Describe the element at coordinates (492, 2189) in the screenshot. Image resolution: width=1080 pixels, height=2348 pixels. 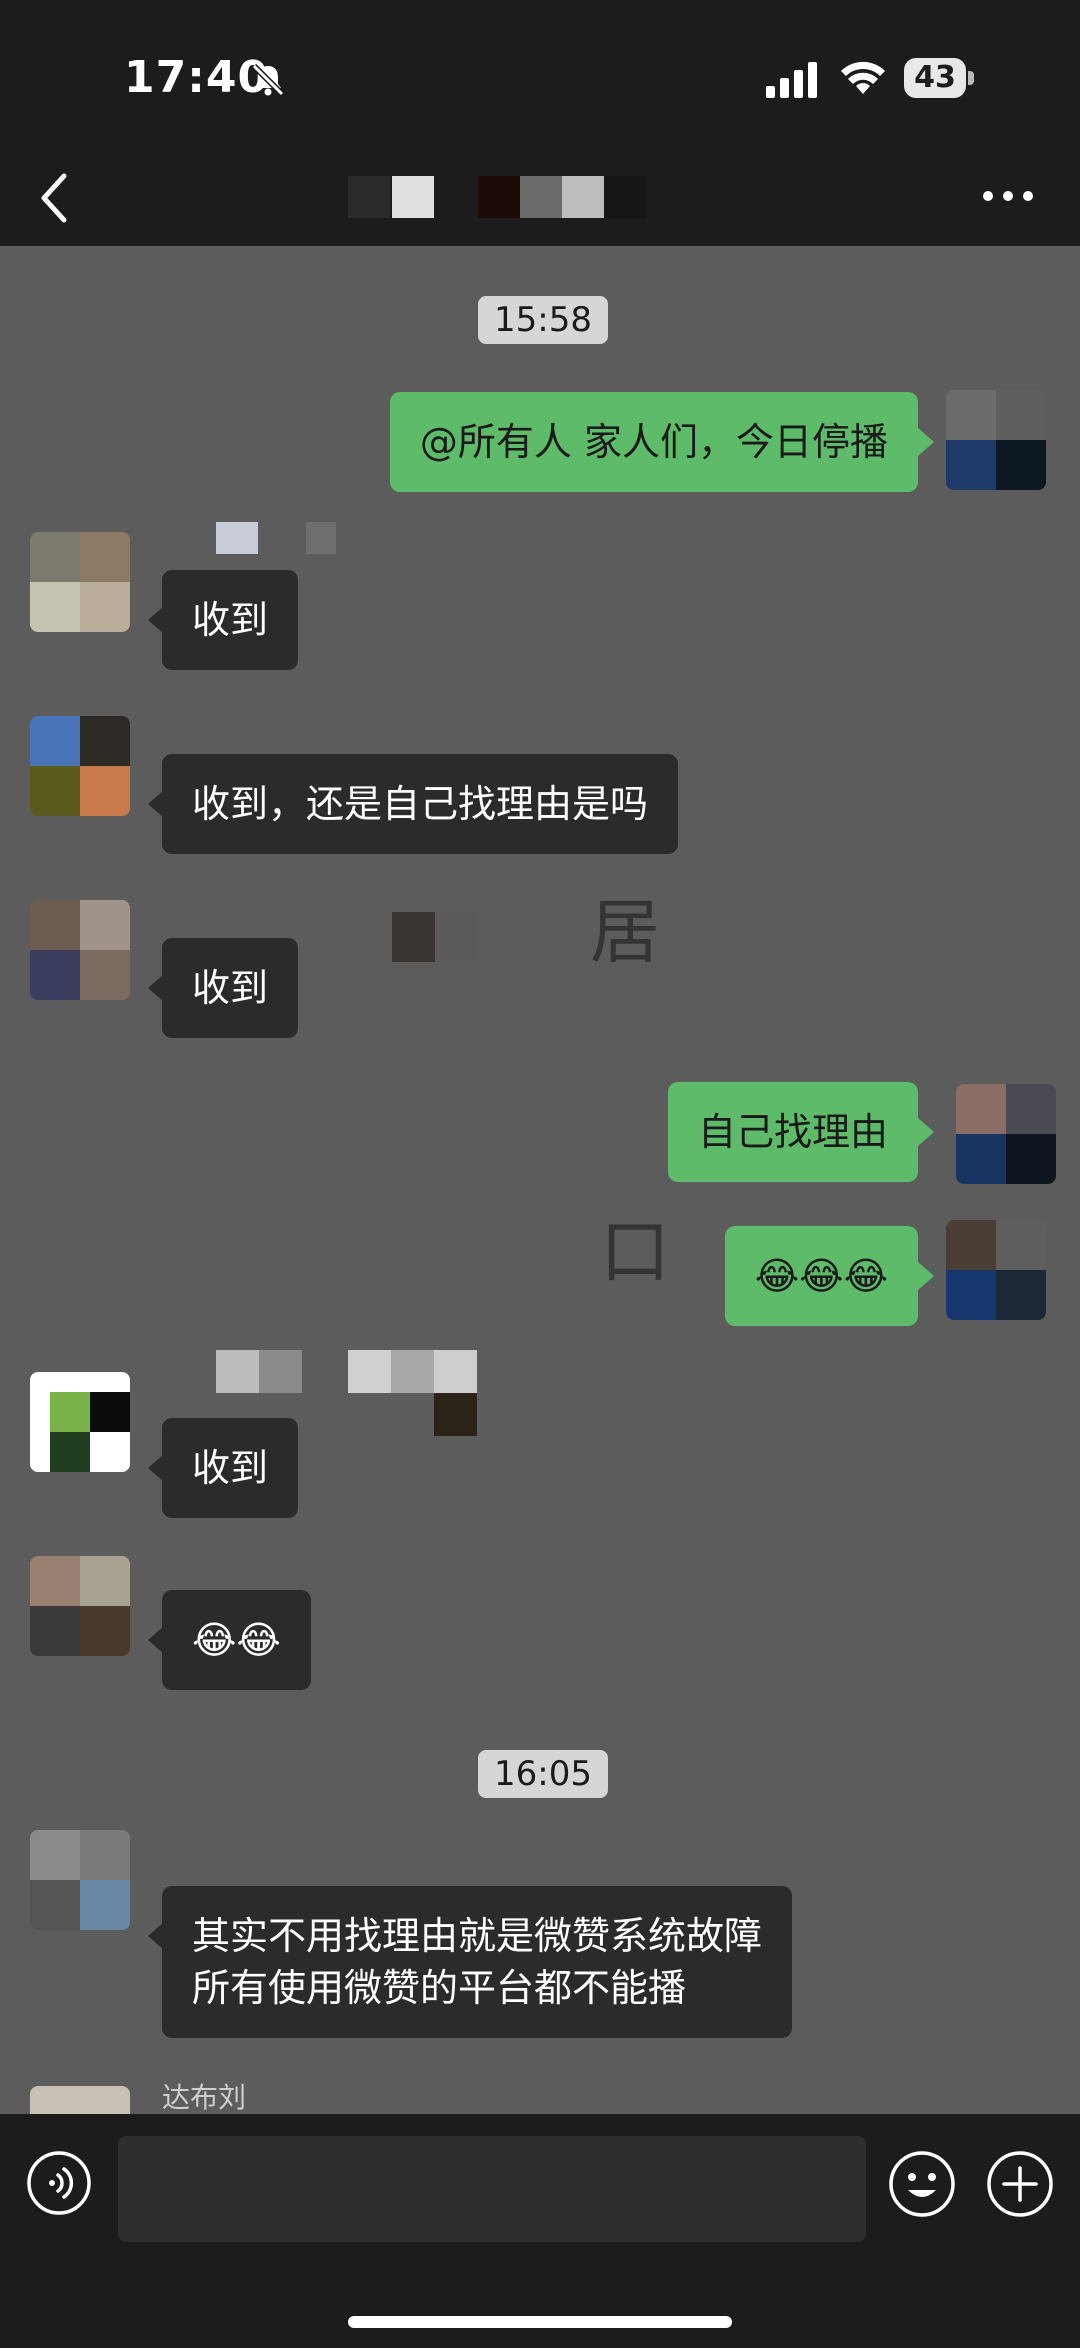
I see `message-input` at that location.